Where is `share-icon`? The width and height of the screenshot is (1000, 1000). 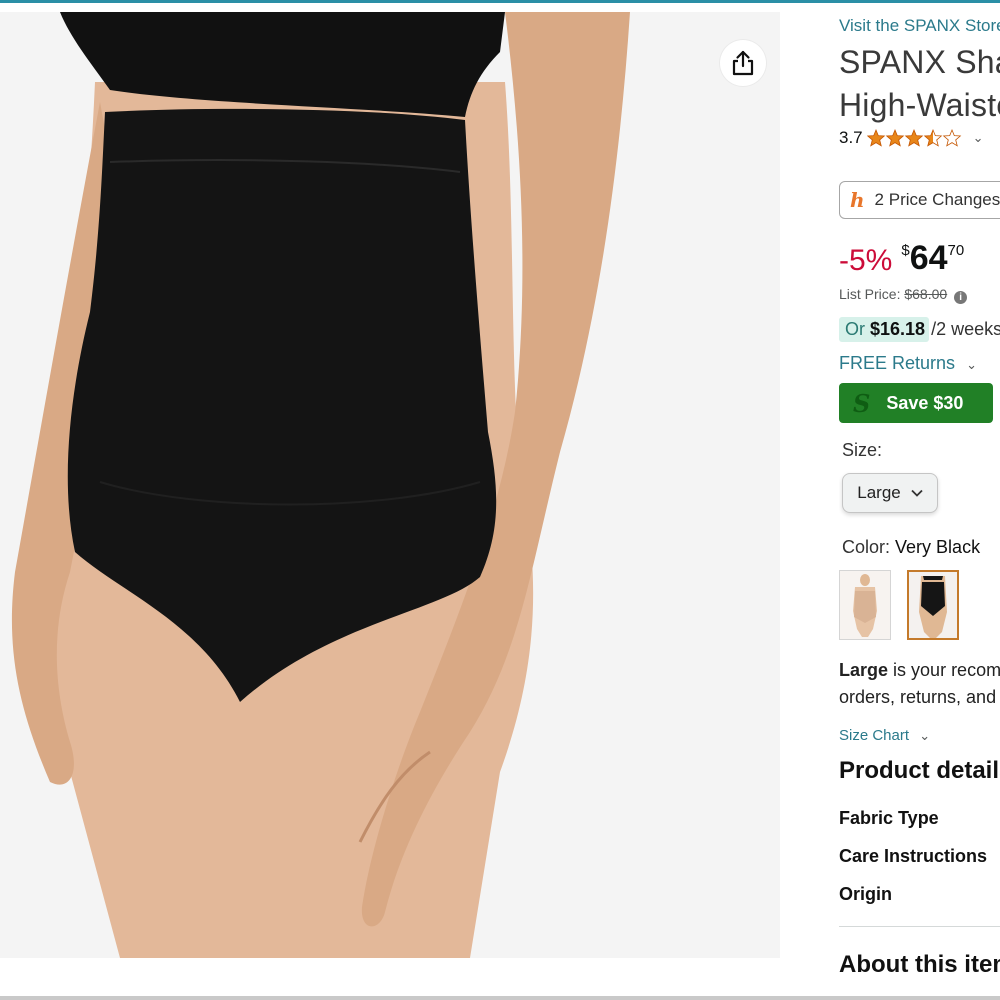 share-icon is located at coordinates (743, 63).